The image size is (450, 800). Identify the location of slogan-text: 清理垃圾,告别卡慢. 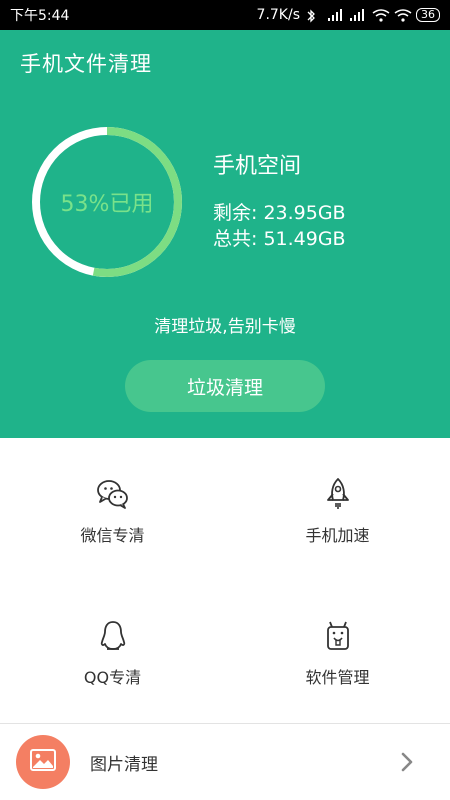
(225, 327).